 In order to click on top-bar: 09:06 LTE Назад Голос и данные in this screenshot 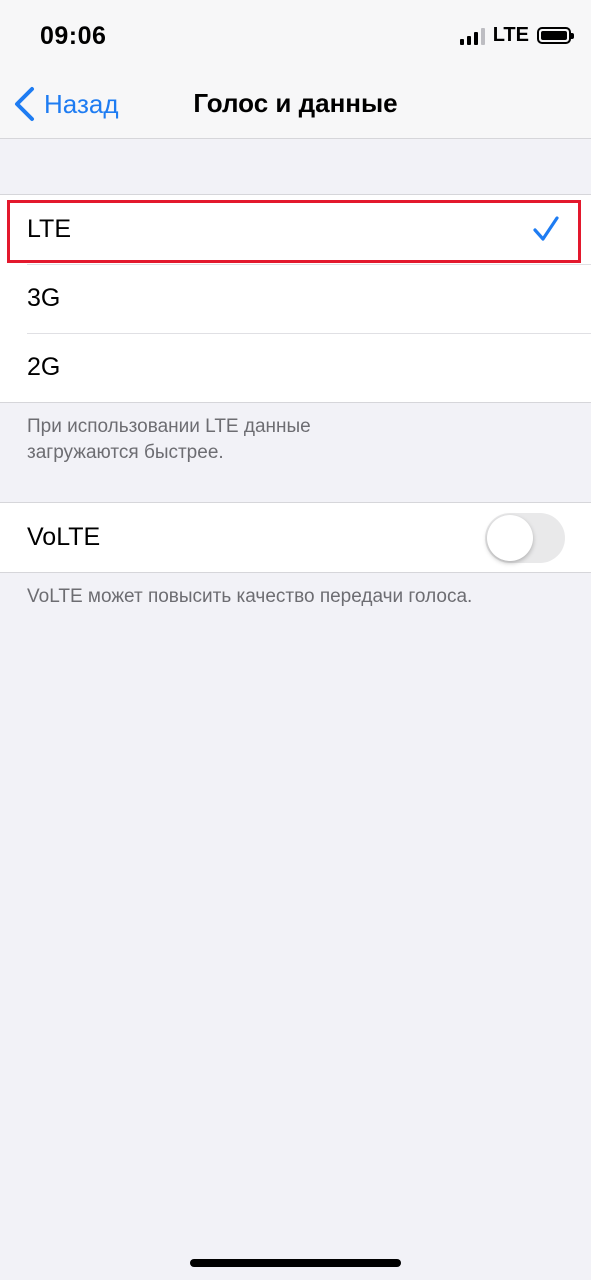, I will do `click(295, 69)`.